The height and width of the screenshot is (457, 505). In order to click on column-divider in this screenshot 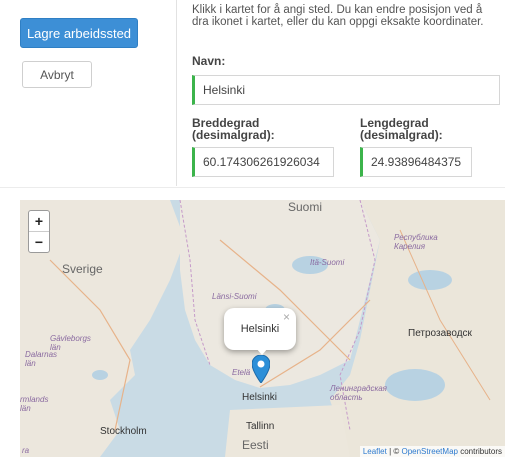, I will do `click(176, 93)`.